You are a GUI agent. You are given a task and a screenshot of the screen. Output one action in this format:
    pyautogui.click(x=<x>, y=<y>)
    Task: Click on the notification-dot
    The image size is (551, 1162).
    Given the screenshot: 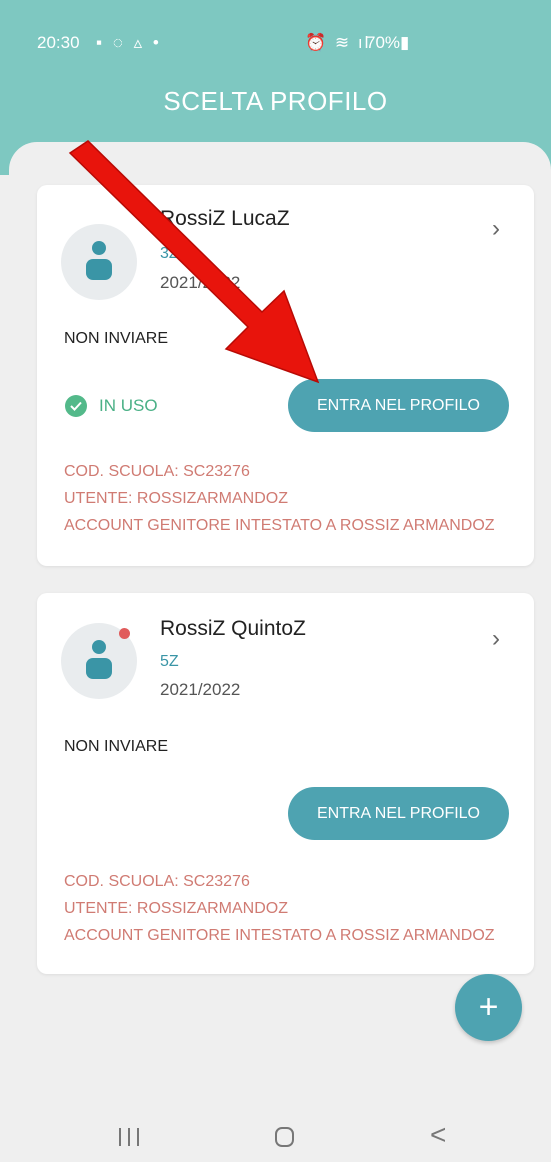 What is the action you would take?
    pyautogui.click(x=124, y=633)
    